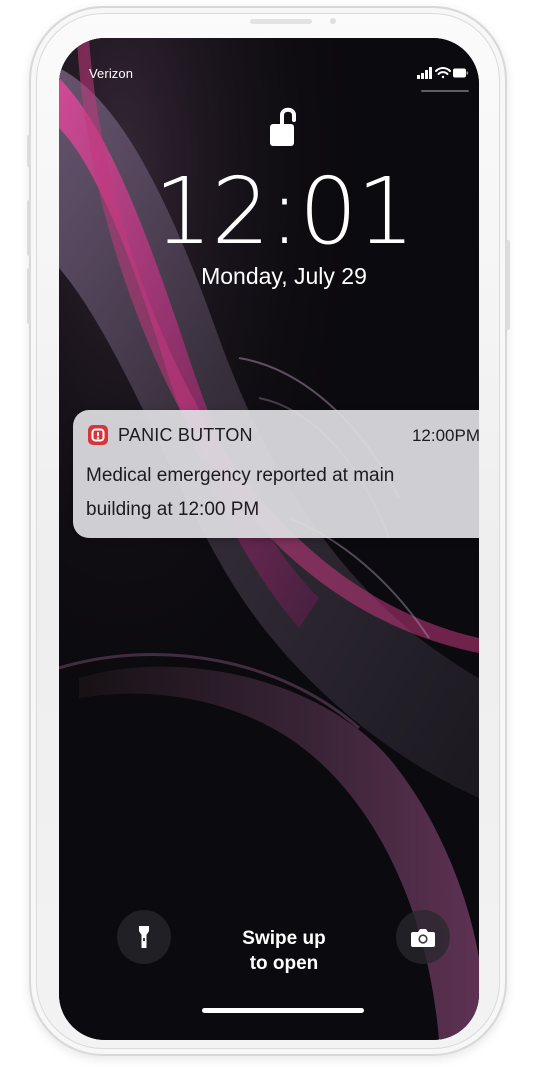 The image size is (537, 1067). I want to click on power-button, so click(508, 285).